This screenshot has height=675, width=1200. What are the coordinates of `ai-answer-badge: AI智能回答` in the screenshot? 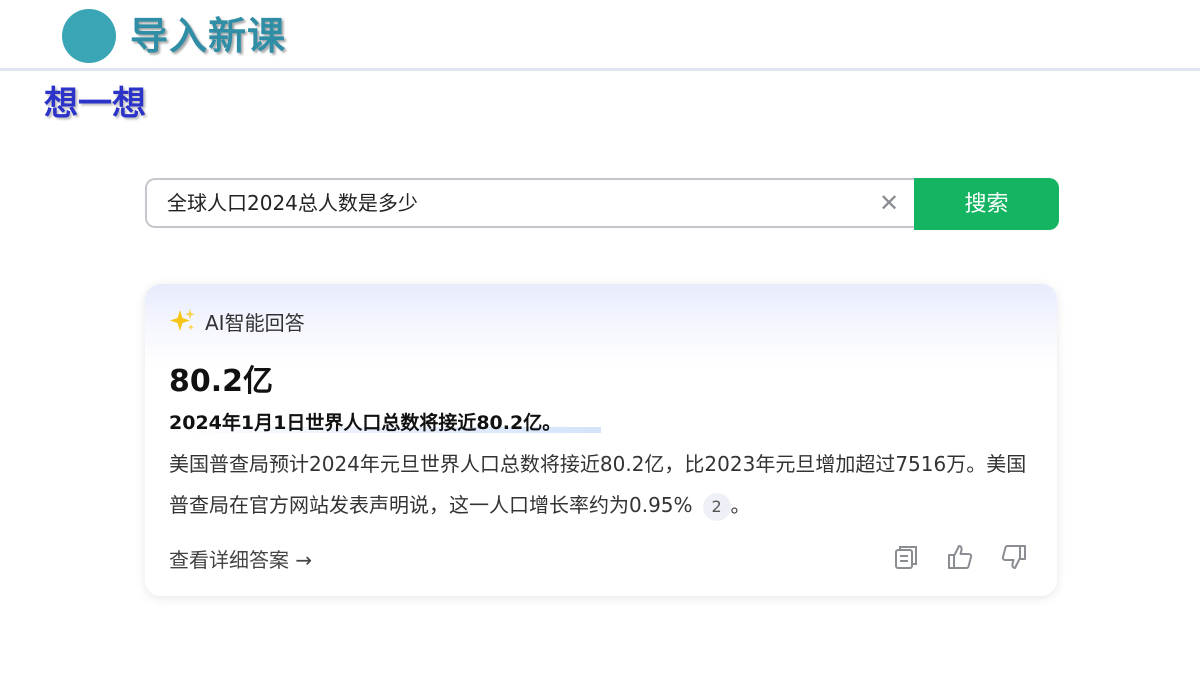 It's located at (237, 321).